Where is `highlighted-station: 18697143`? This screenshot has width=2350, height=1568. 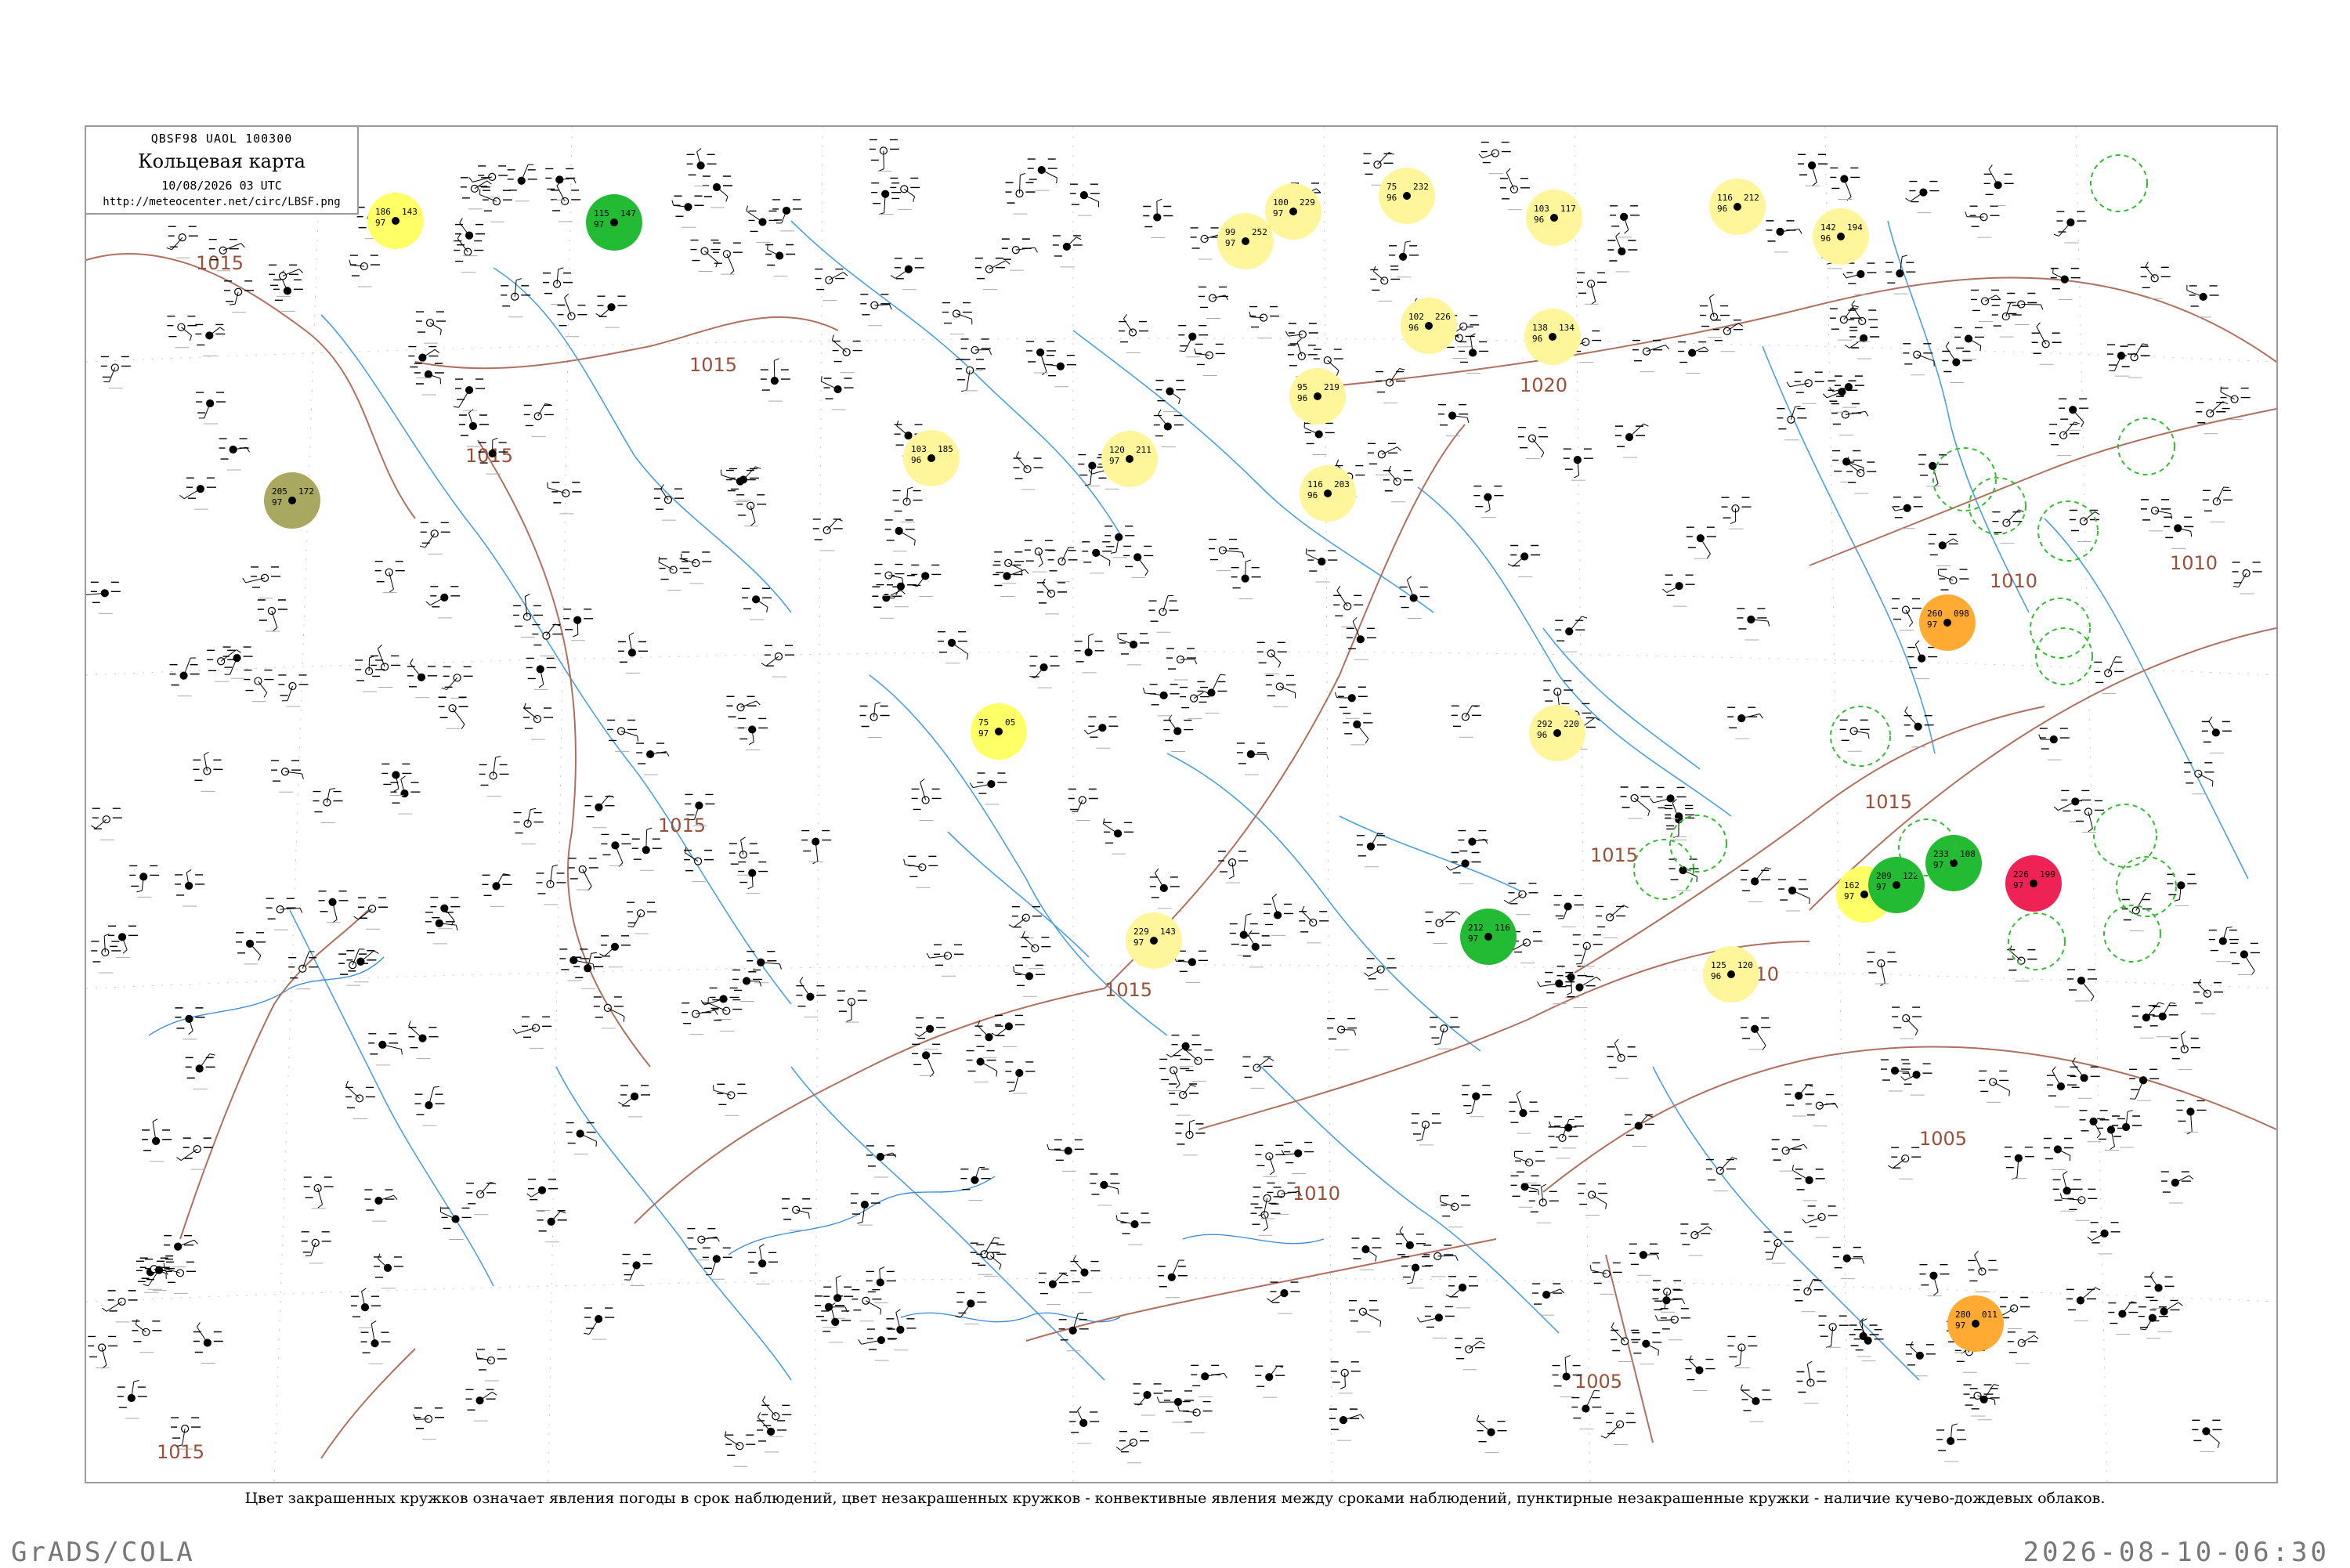
highlighted-station: 18697143 is located at coordinates (395, 221).